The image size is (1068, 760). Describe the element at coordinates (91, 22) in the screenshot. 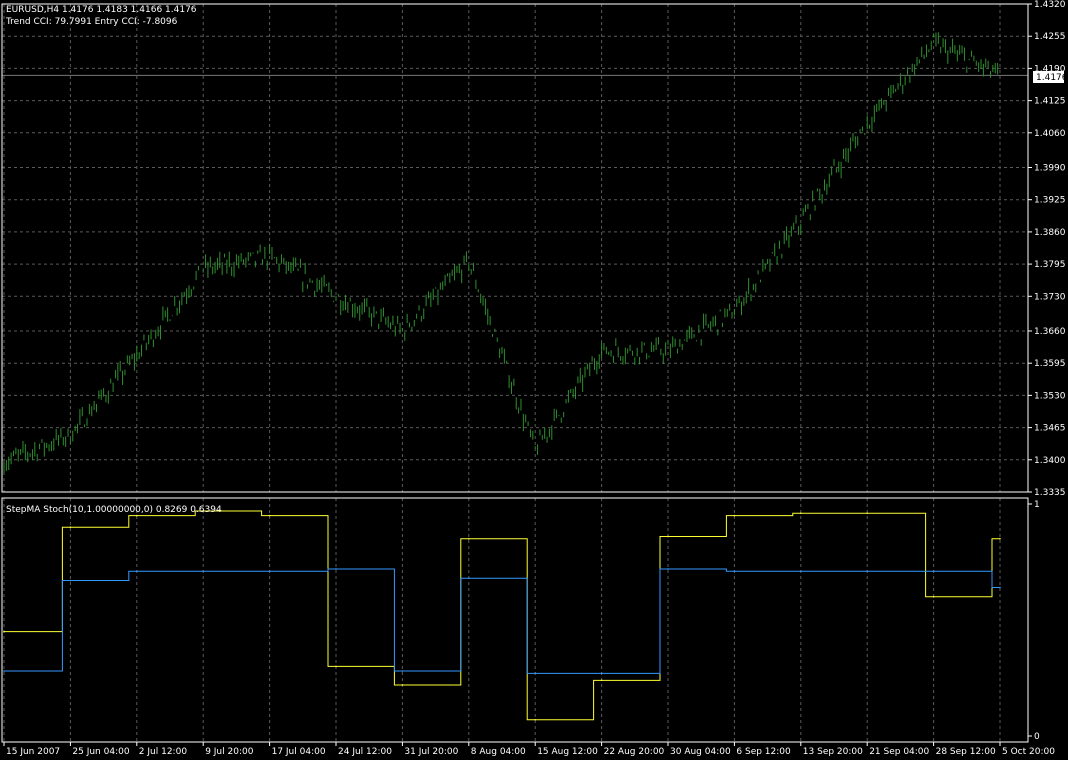

I see `cci-info-label: Trend CCI: 79.7991 Entry CCI: -7.8096` at that location.